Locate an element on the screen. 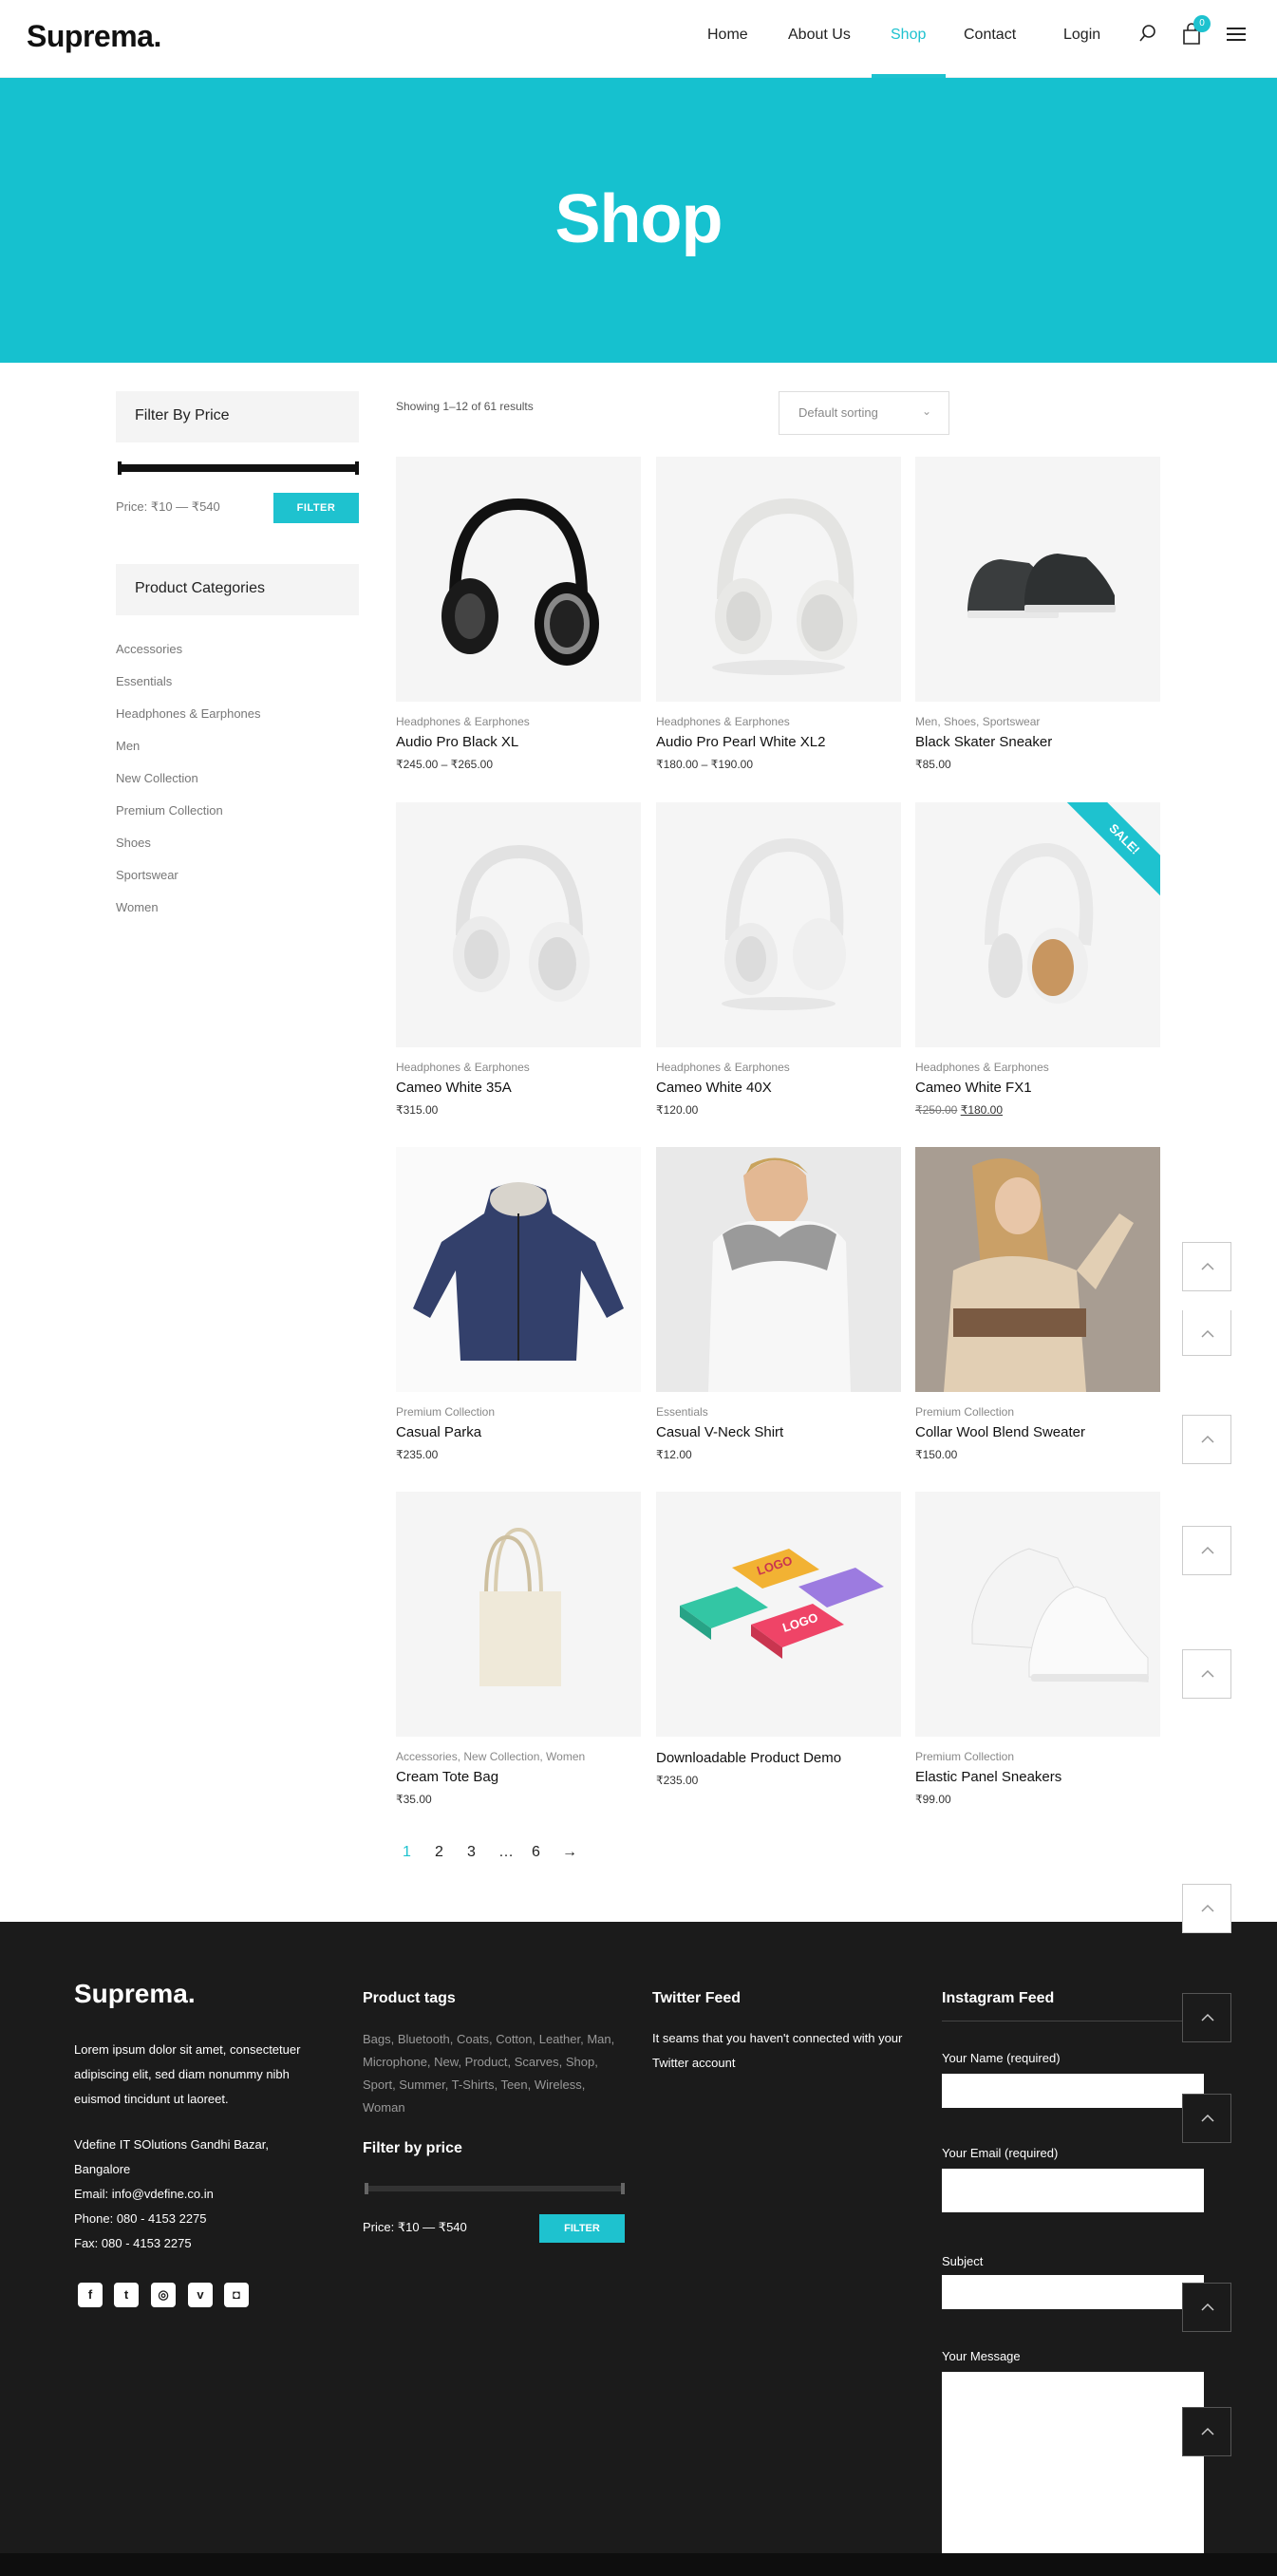  product-image-headphones-pearl is located at coordinates (778, 579).